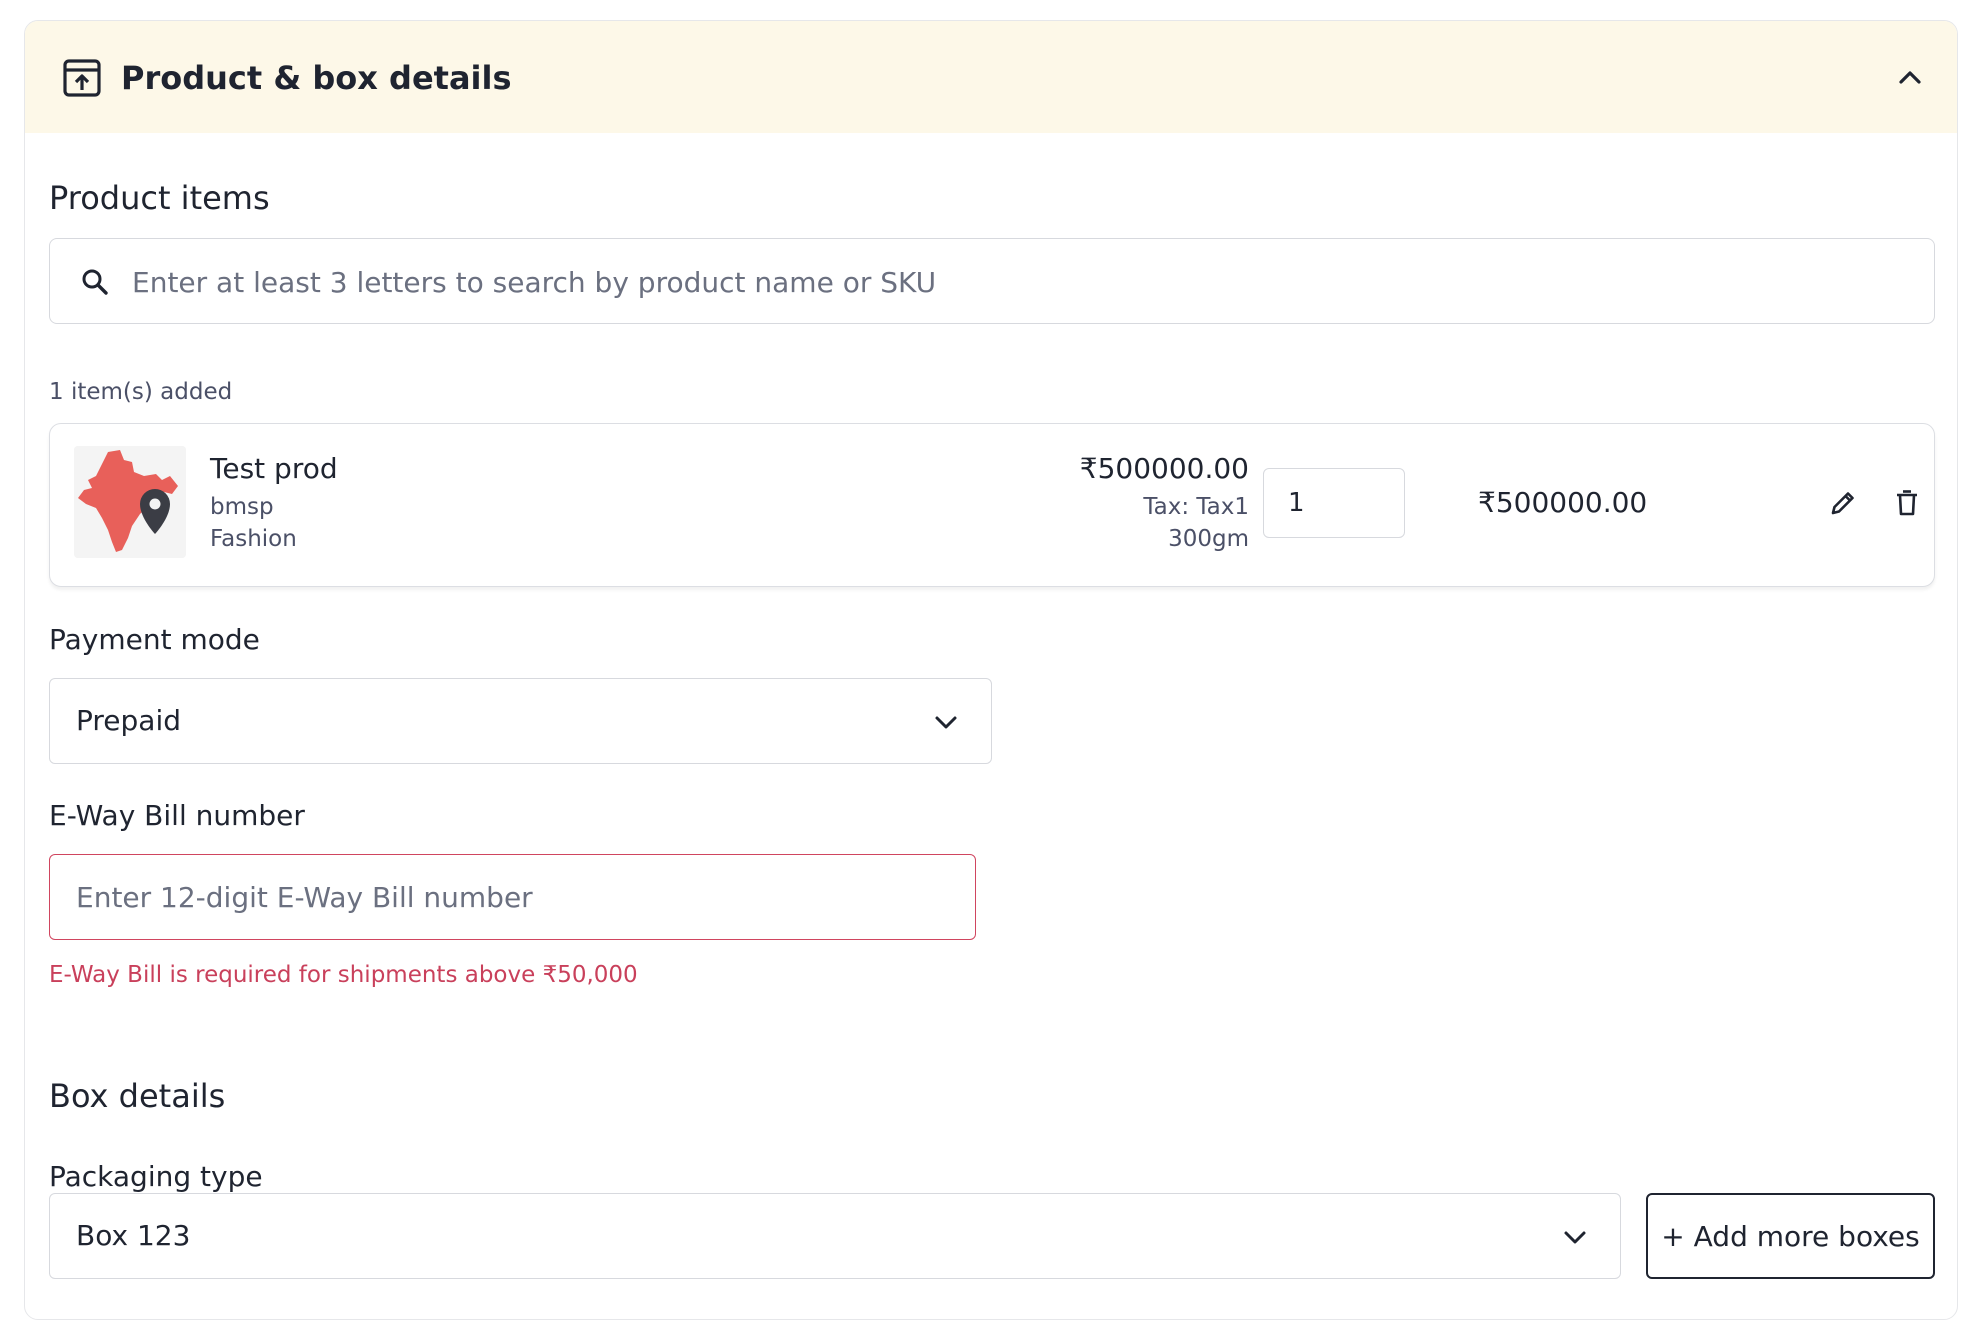 The image size is (1980, 1320). Describe the element at coordinates (154, 639) in the screenshot. I see `payment-mode-label: Payment mode` at that location.